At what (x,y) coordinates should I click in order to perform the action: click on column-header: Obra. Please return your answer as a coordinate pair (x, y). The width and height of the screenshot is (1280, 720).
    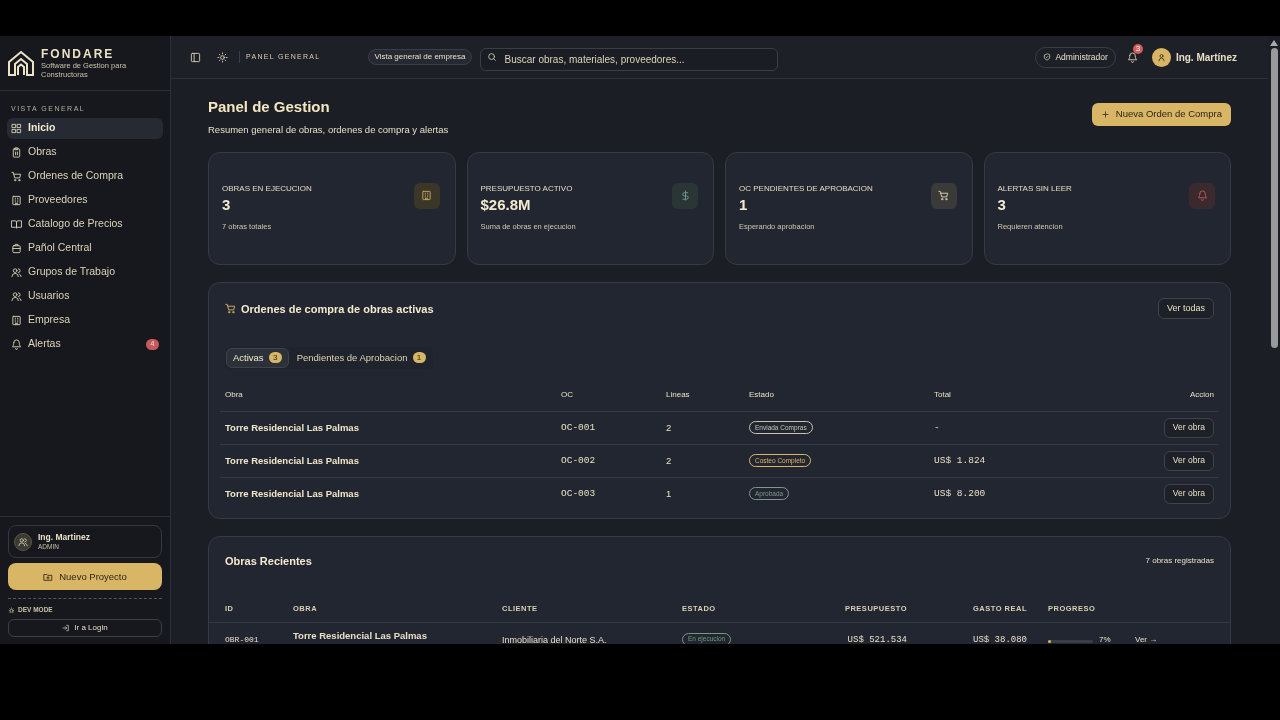
    Looking at the image, I should click on (234, 395).